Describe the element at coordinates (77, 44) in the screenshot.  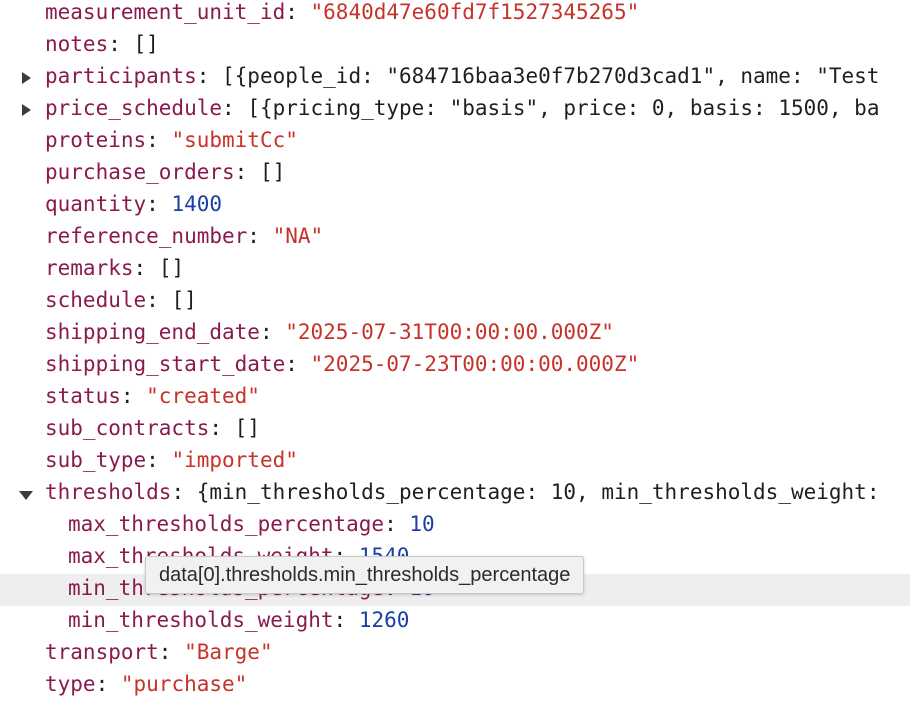
I see `property-key: notes` at that location.